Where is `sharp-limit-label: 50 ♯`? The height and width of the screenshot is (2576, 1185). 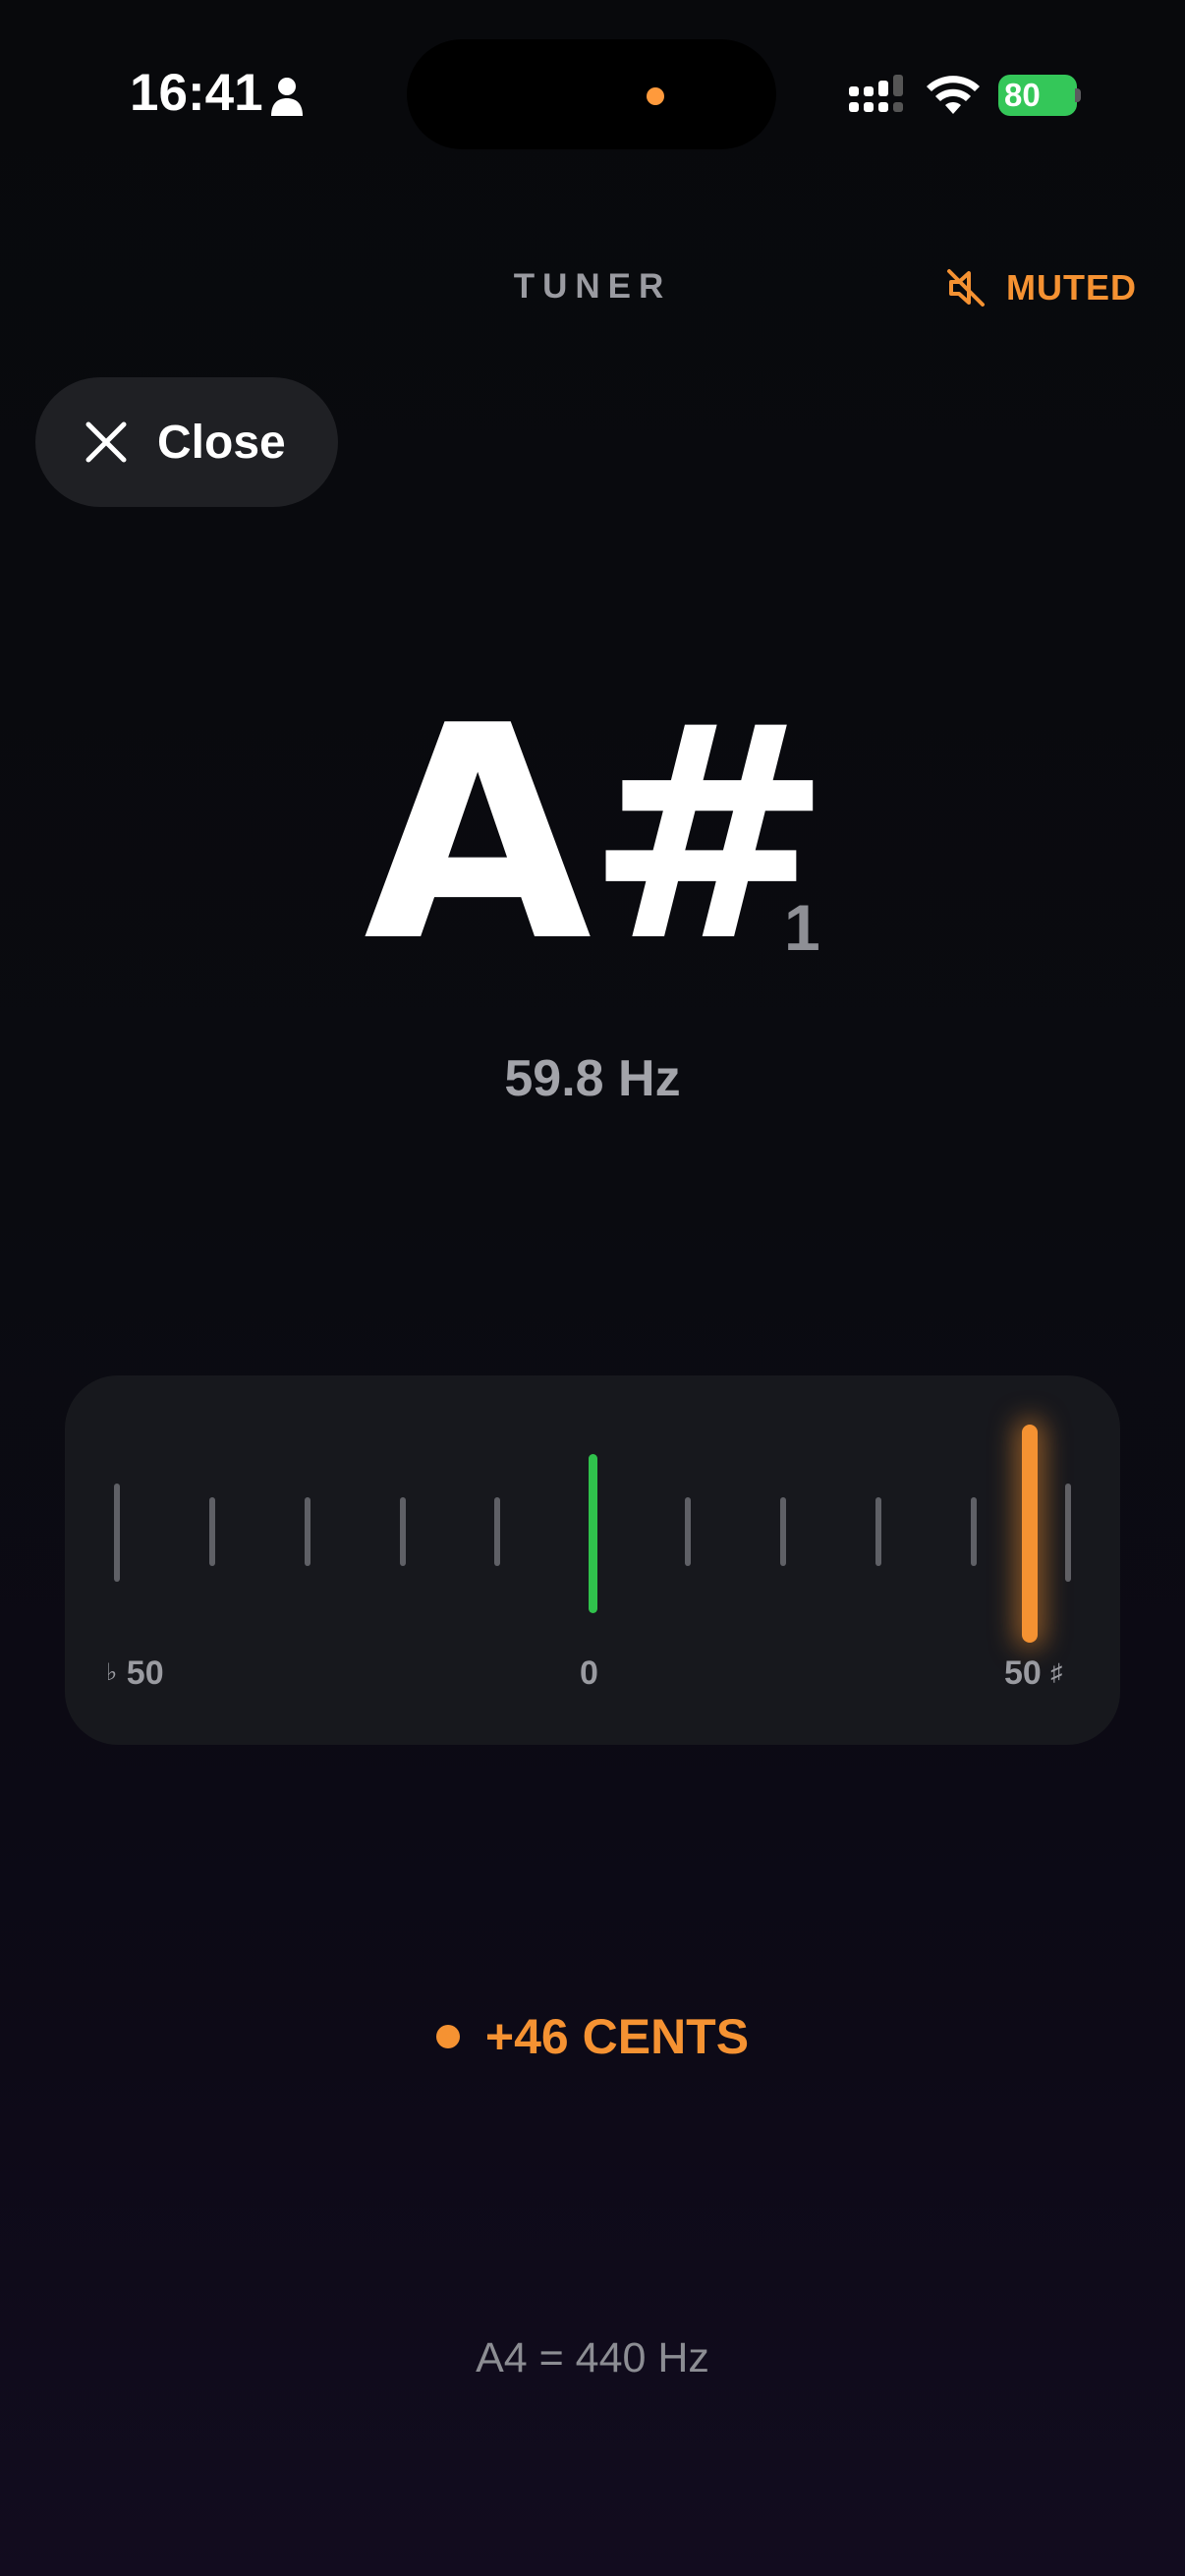
sharp-limit-label: 50 ♯ is located at coordinates (1033, 1673).